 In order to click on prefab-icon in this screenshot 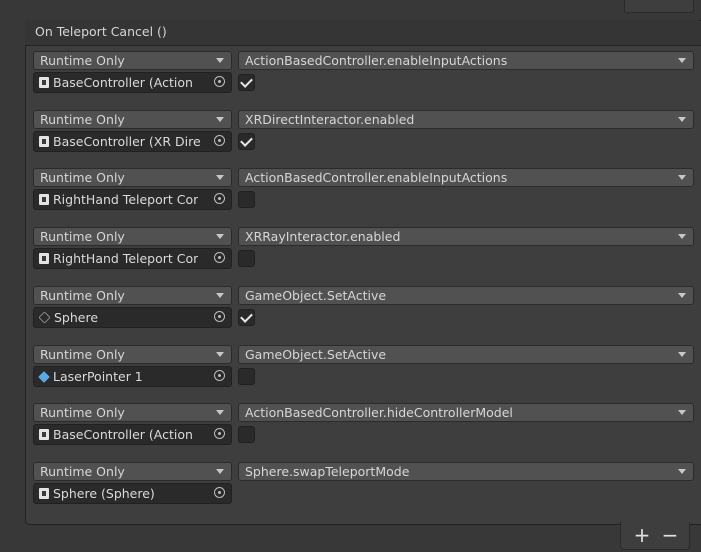, I will do `click(44, 377)`.